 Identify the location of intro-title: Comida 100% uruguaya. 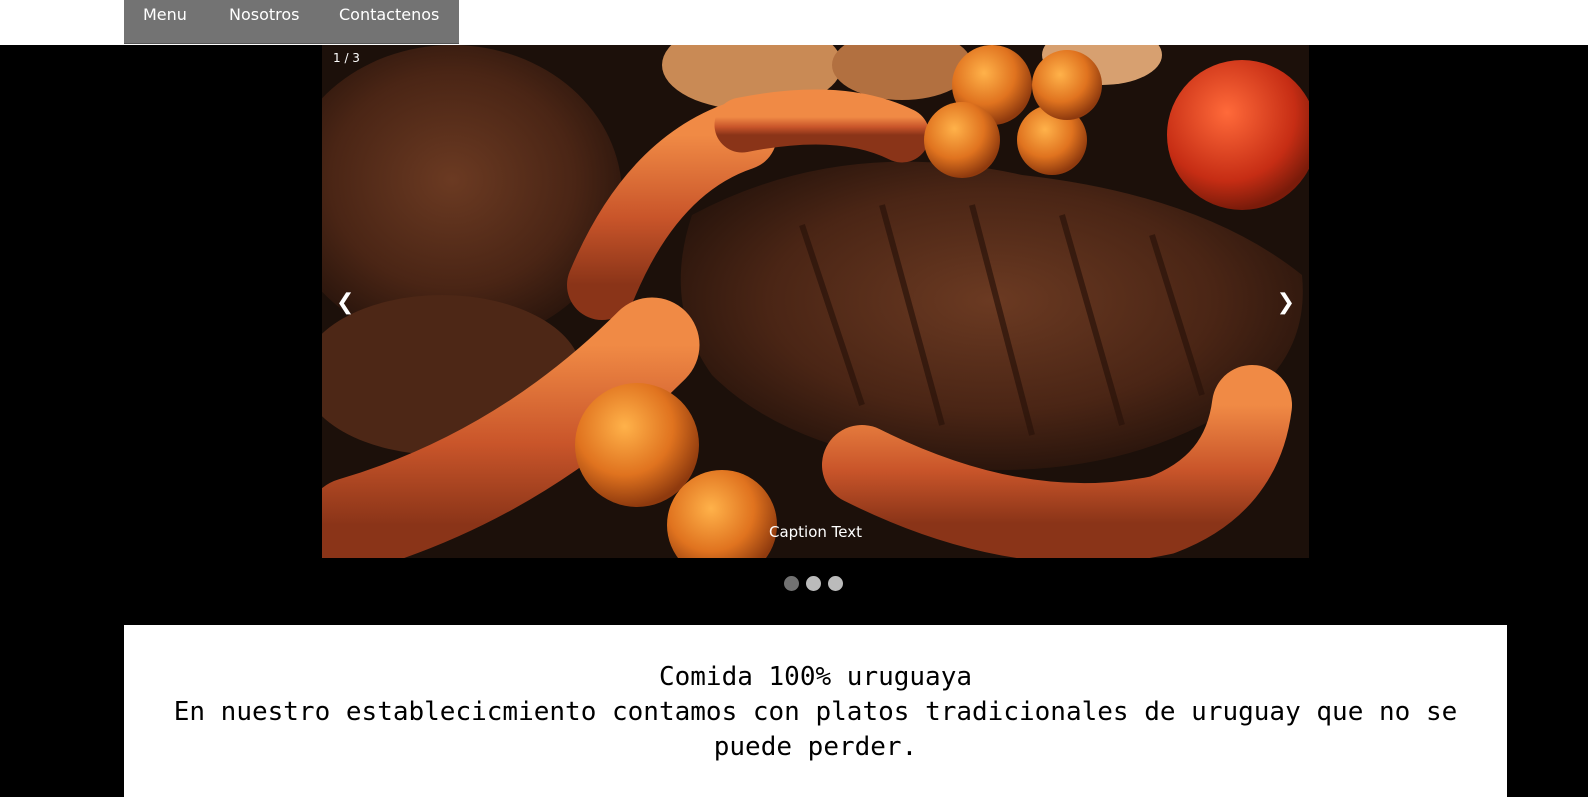
(815, 677).